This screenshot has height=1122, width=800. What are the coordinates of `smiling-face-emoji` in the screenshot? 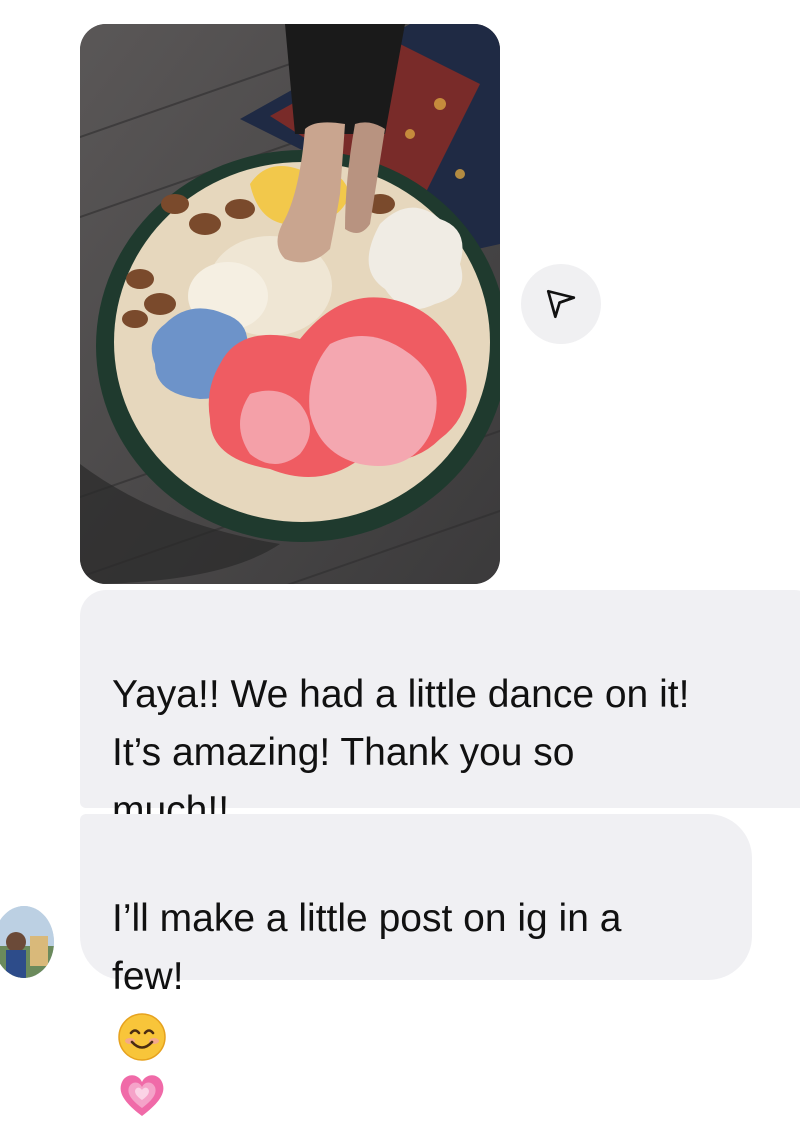 It's located at (142, 1036).